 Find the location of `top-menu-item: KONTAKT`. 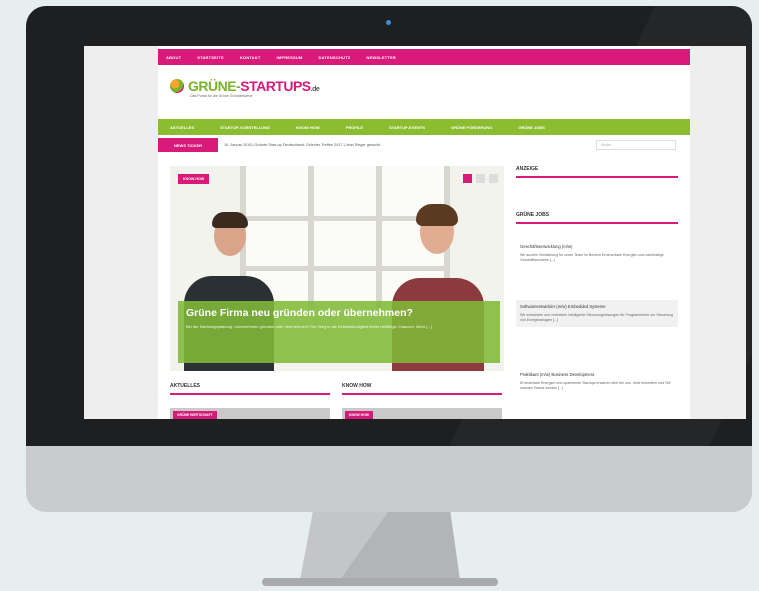

top-menu-item: KONTAKT is located at coordinates (250, 57).